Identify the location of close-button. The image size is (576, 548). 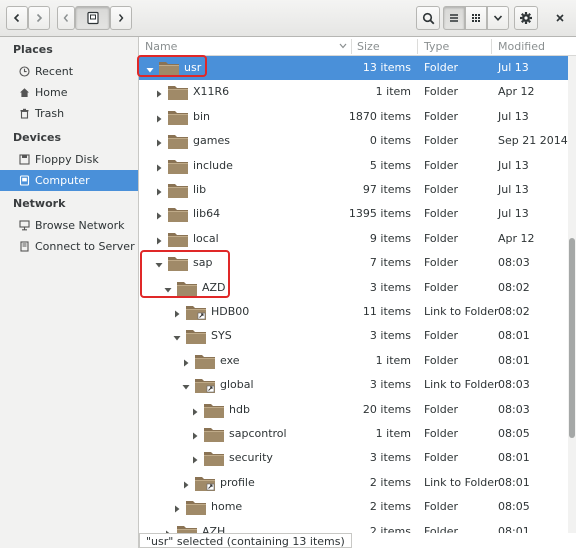
(560, 18).